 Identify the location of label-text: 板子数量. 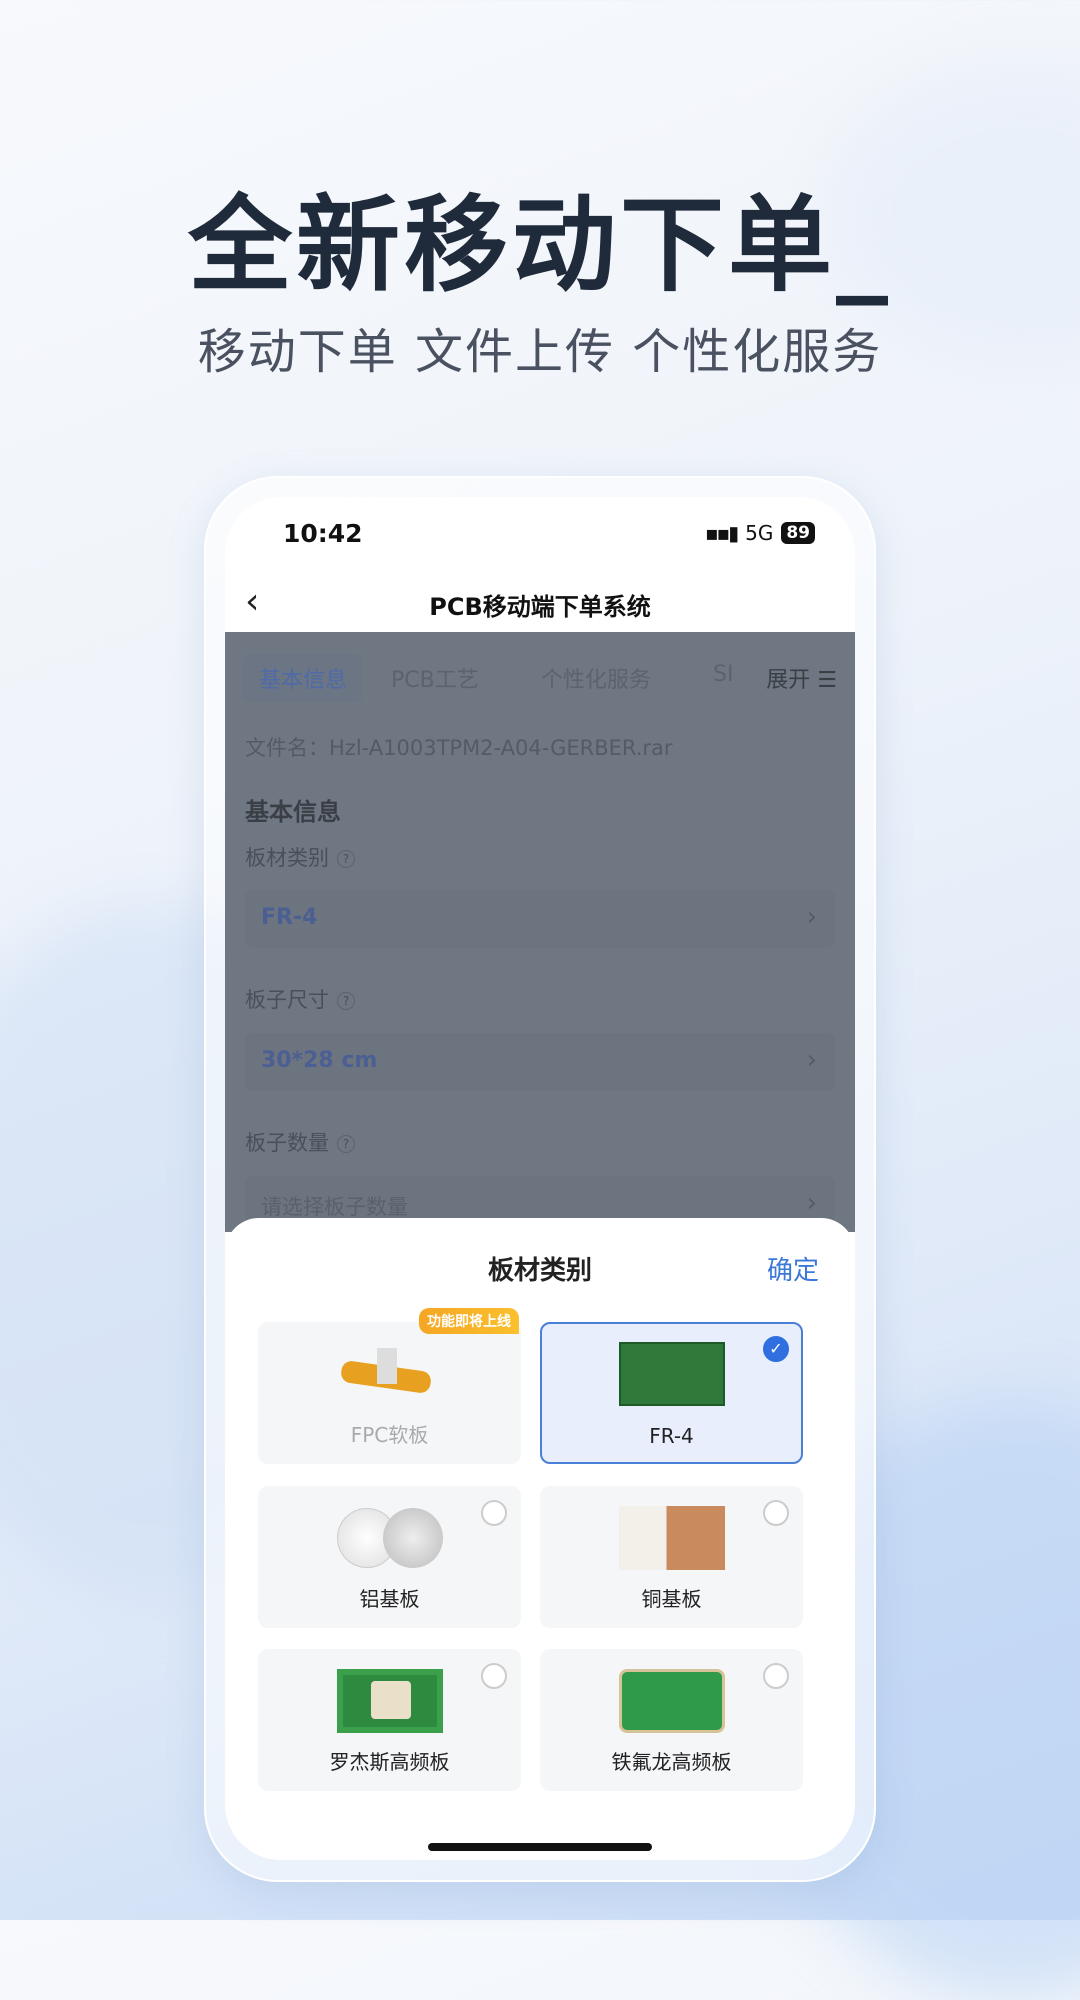
(287, 1143).